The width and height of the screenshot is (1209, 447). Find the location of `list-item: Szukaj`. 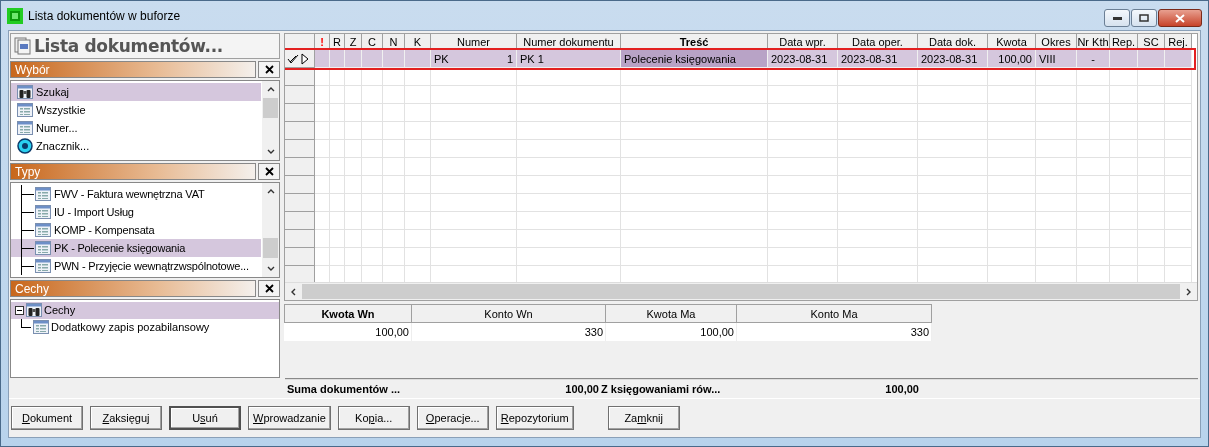

list-item: Szukaj is located at coordinates (136, 91).